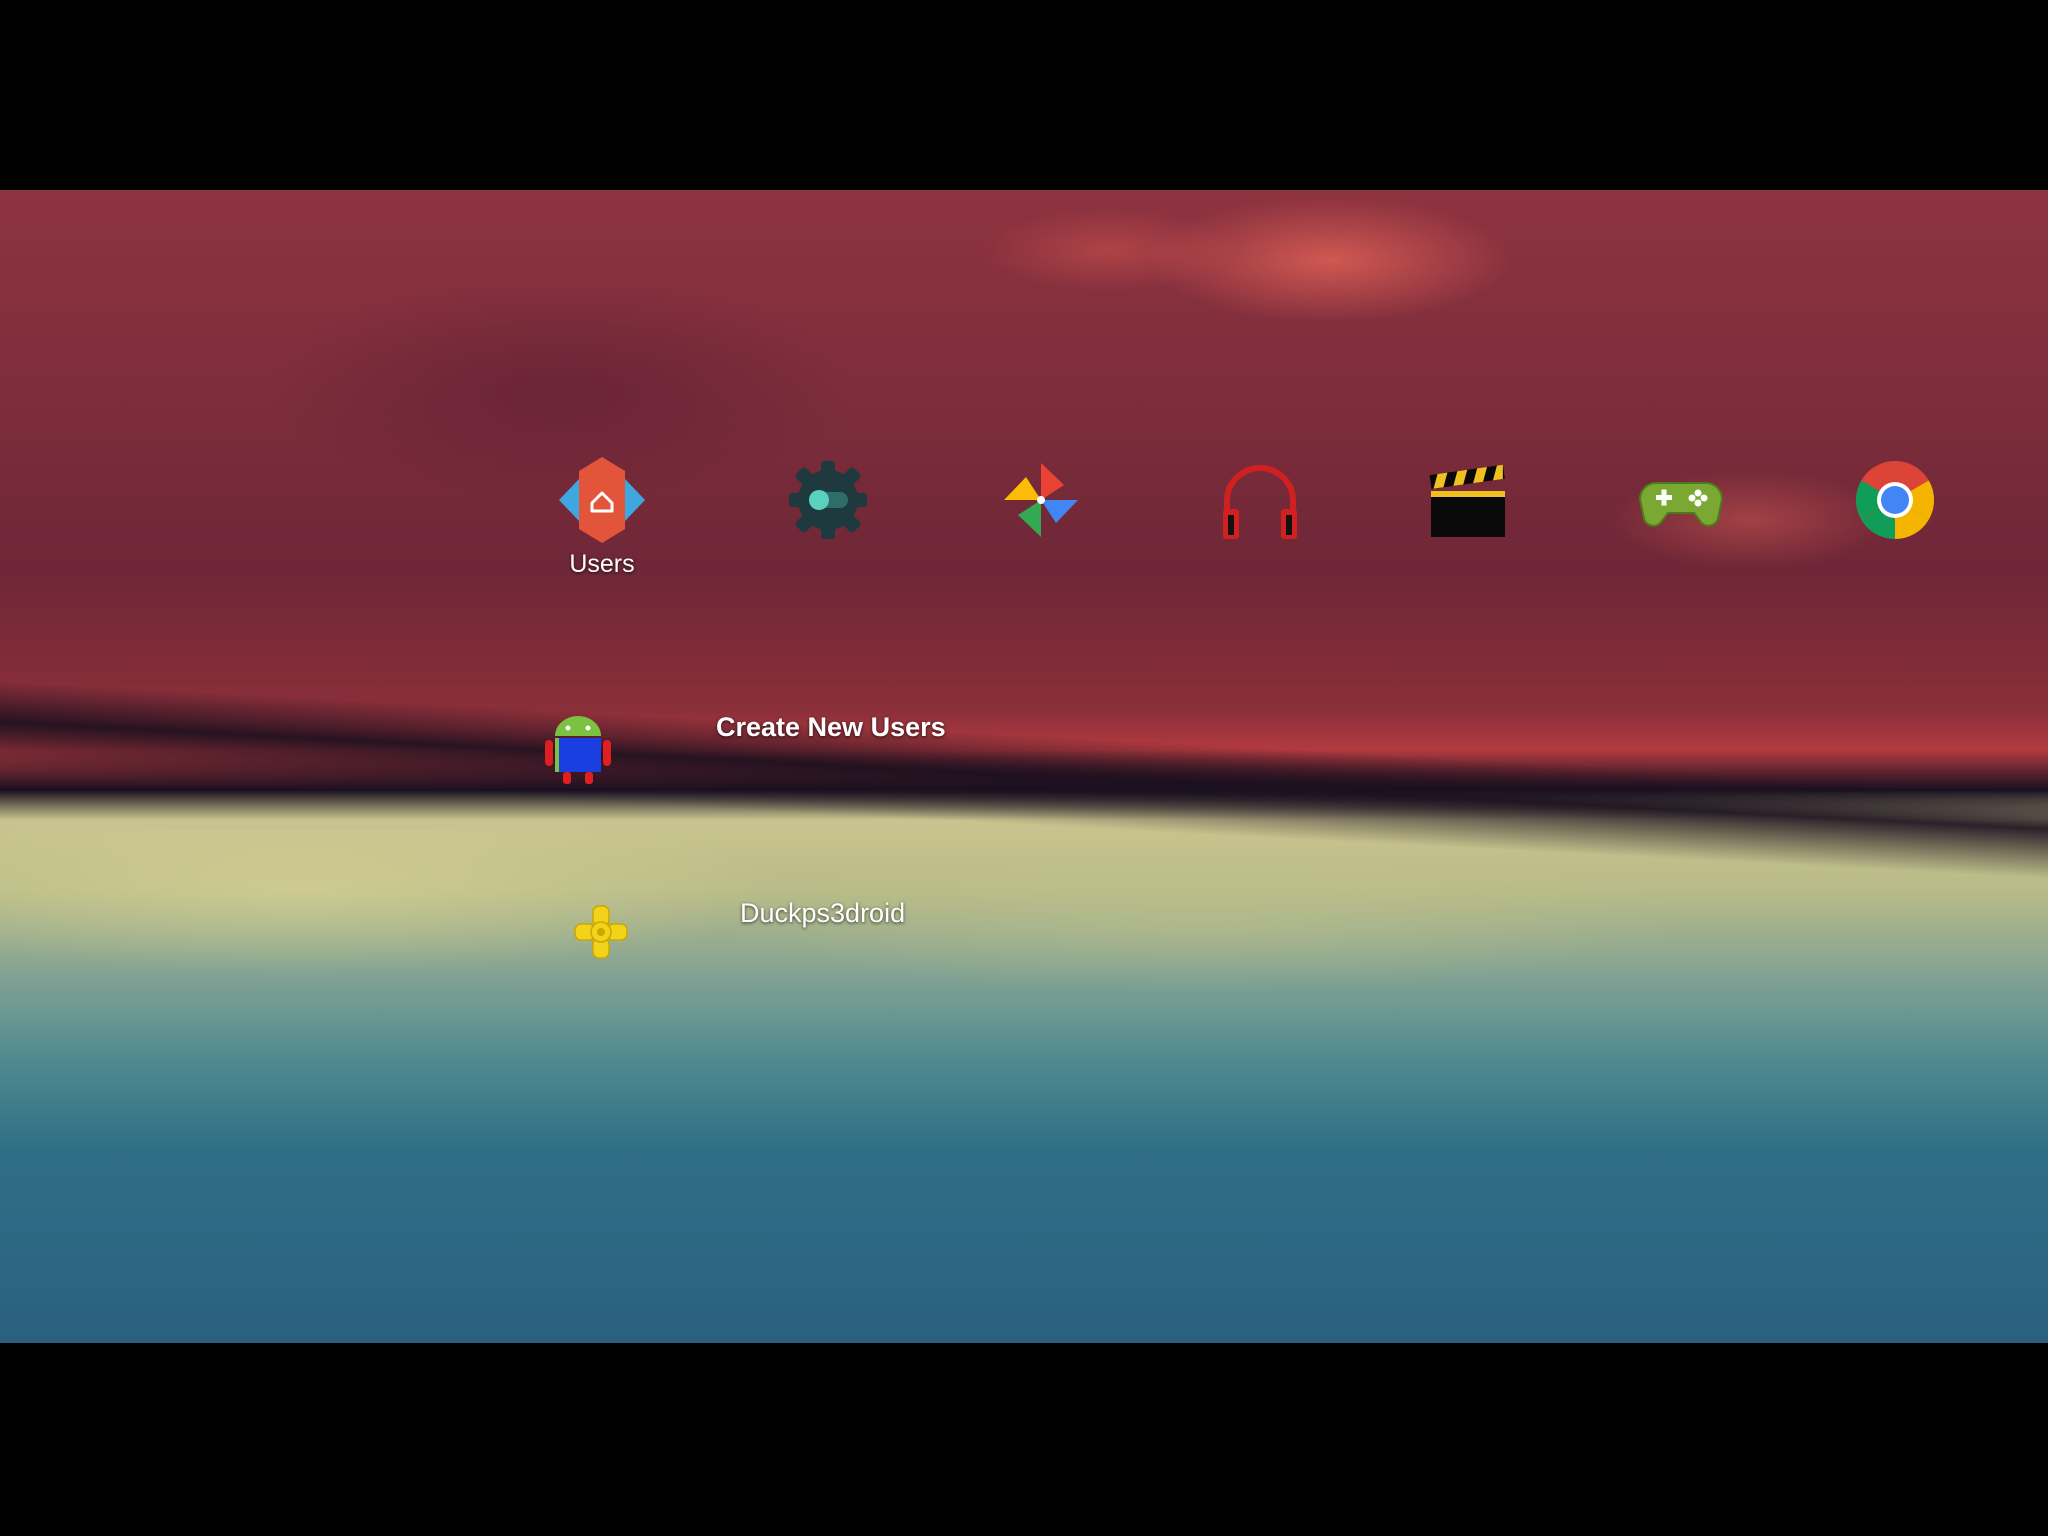 The image size is (2048, 1536). I want to click on letterbox-bottom, so click(1024, 1439).